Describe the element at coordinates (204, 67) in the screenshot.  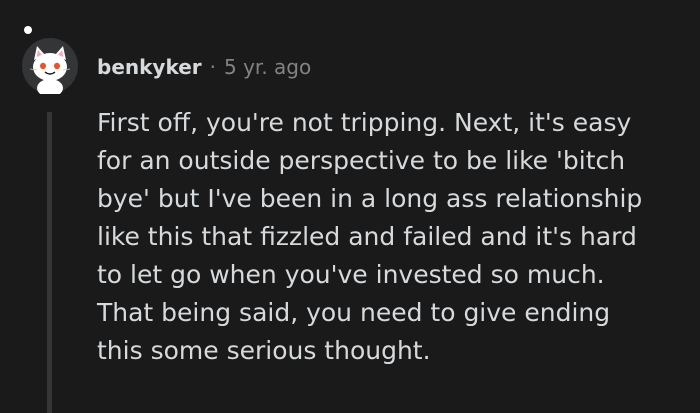
I see `comment-meta: benkyker · 5 yr. ago` at that location.